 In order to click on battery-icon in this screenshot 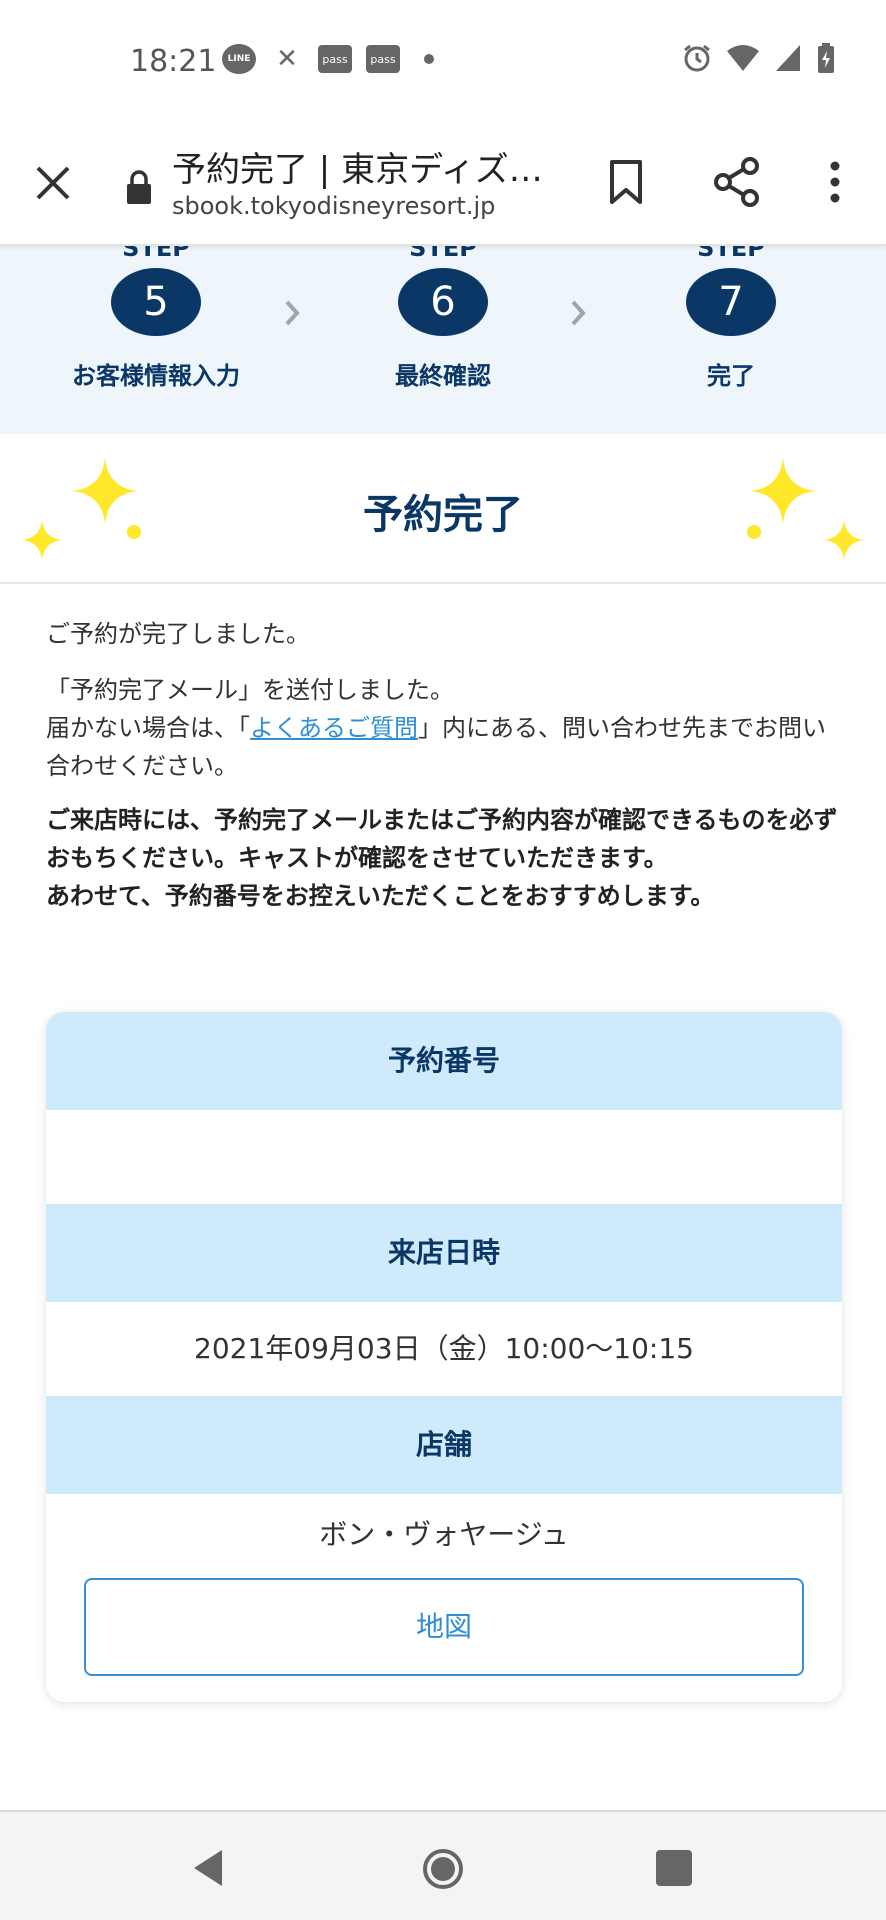, I will do `click(826, 58)`.